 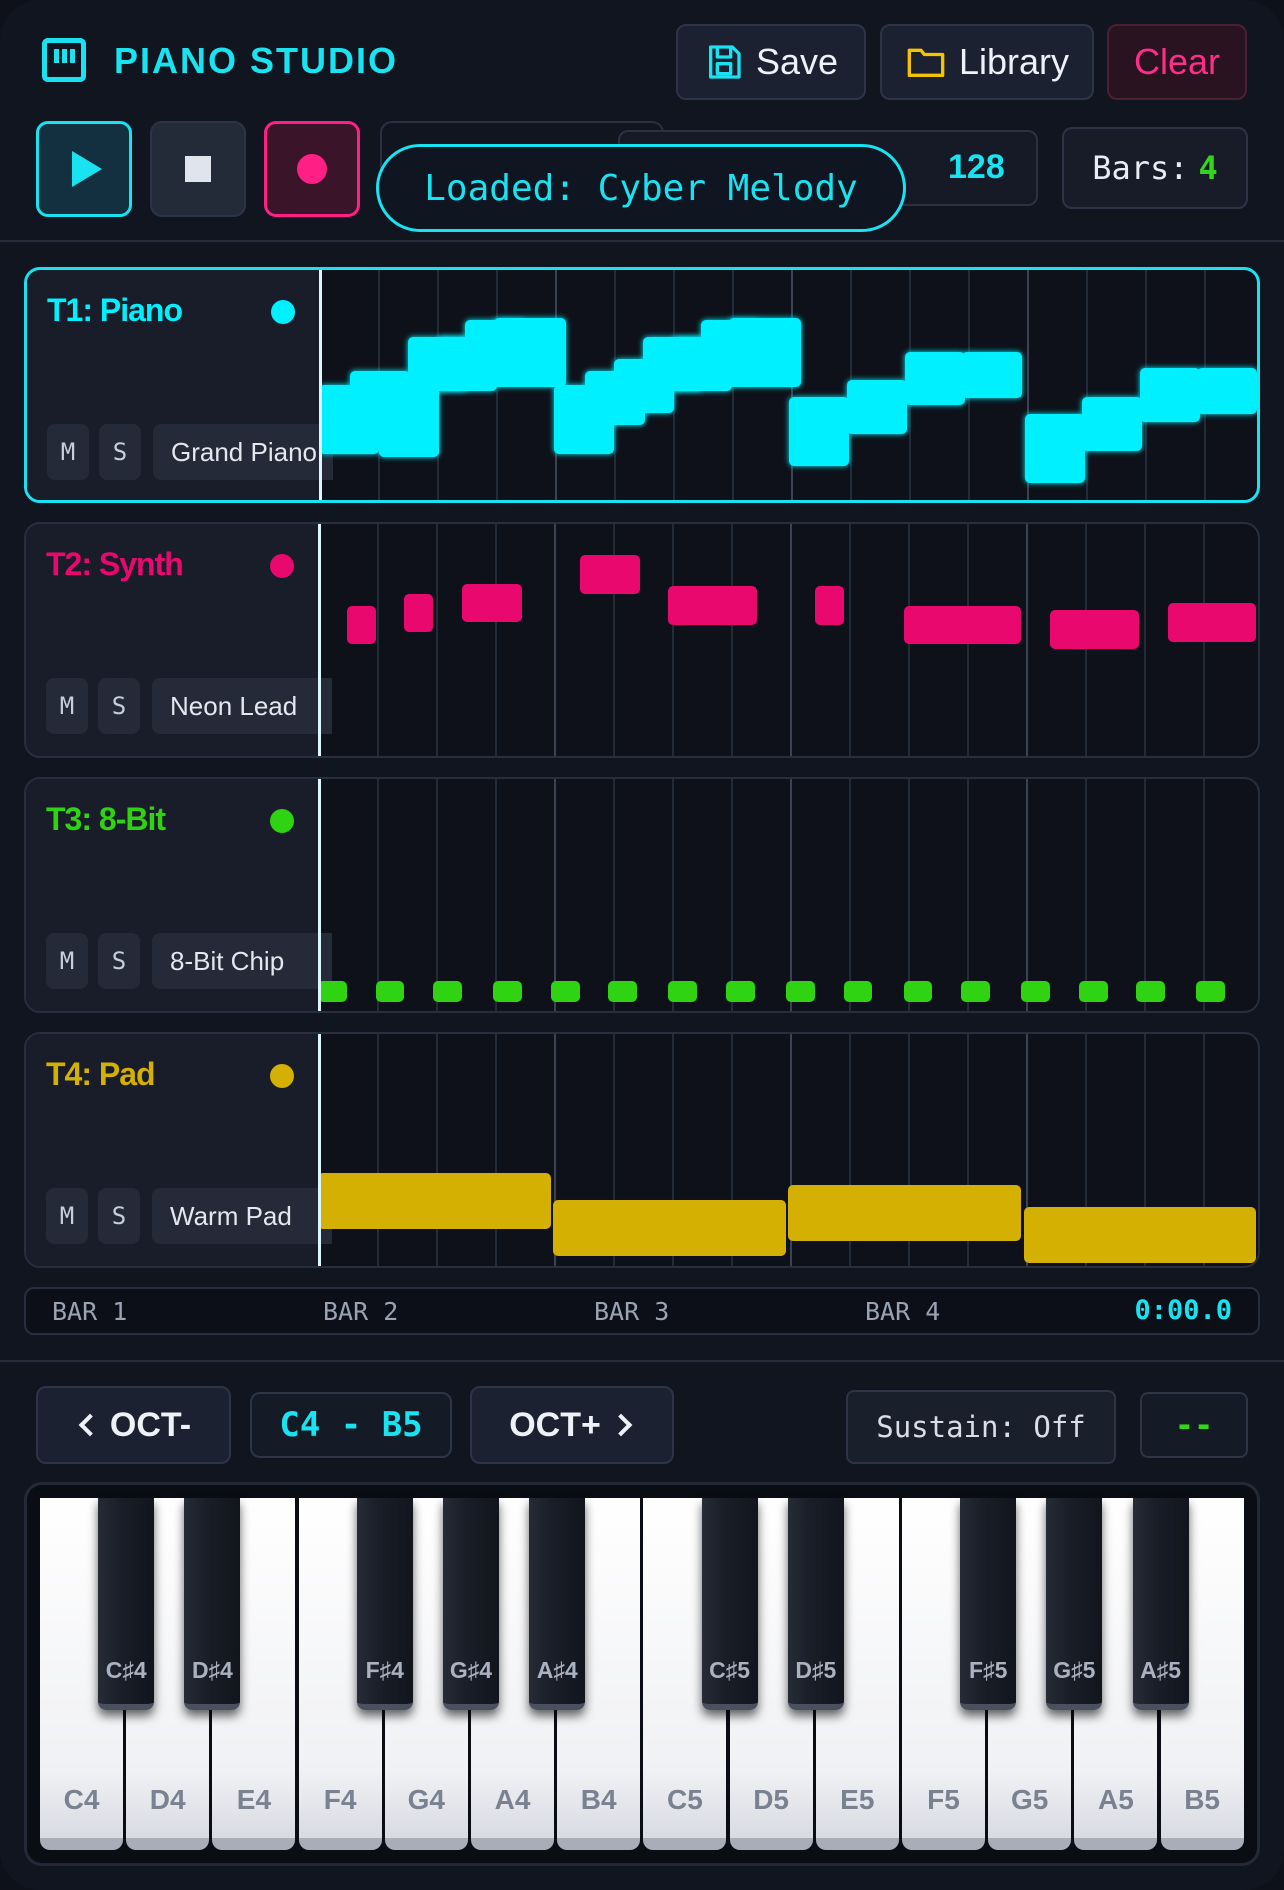 What do you see at coordinates (242, 1216) in the screenshot?
I see `instrument-select: Warm Pad` at bounding box center [242, 1216].